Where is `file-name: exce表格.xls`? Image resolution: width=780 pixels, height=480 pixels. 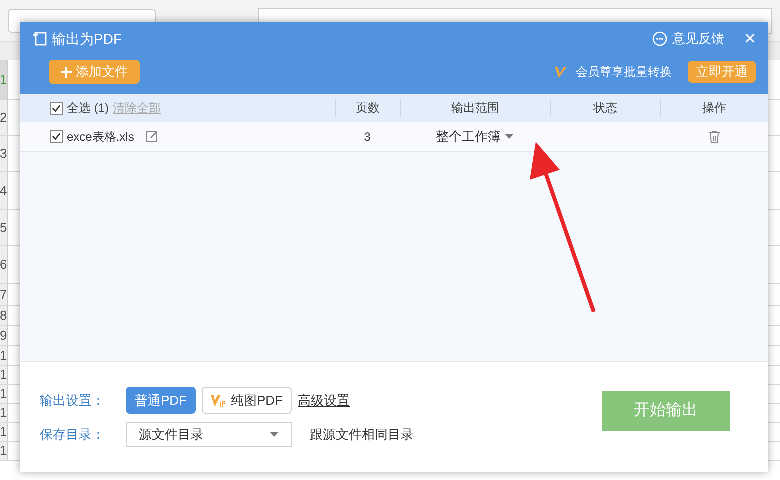
file-name: exce表格.xls is located at coordinates (100, 137).